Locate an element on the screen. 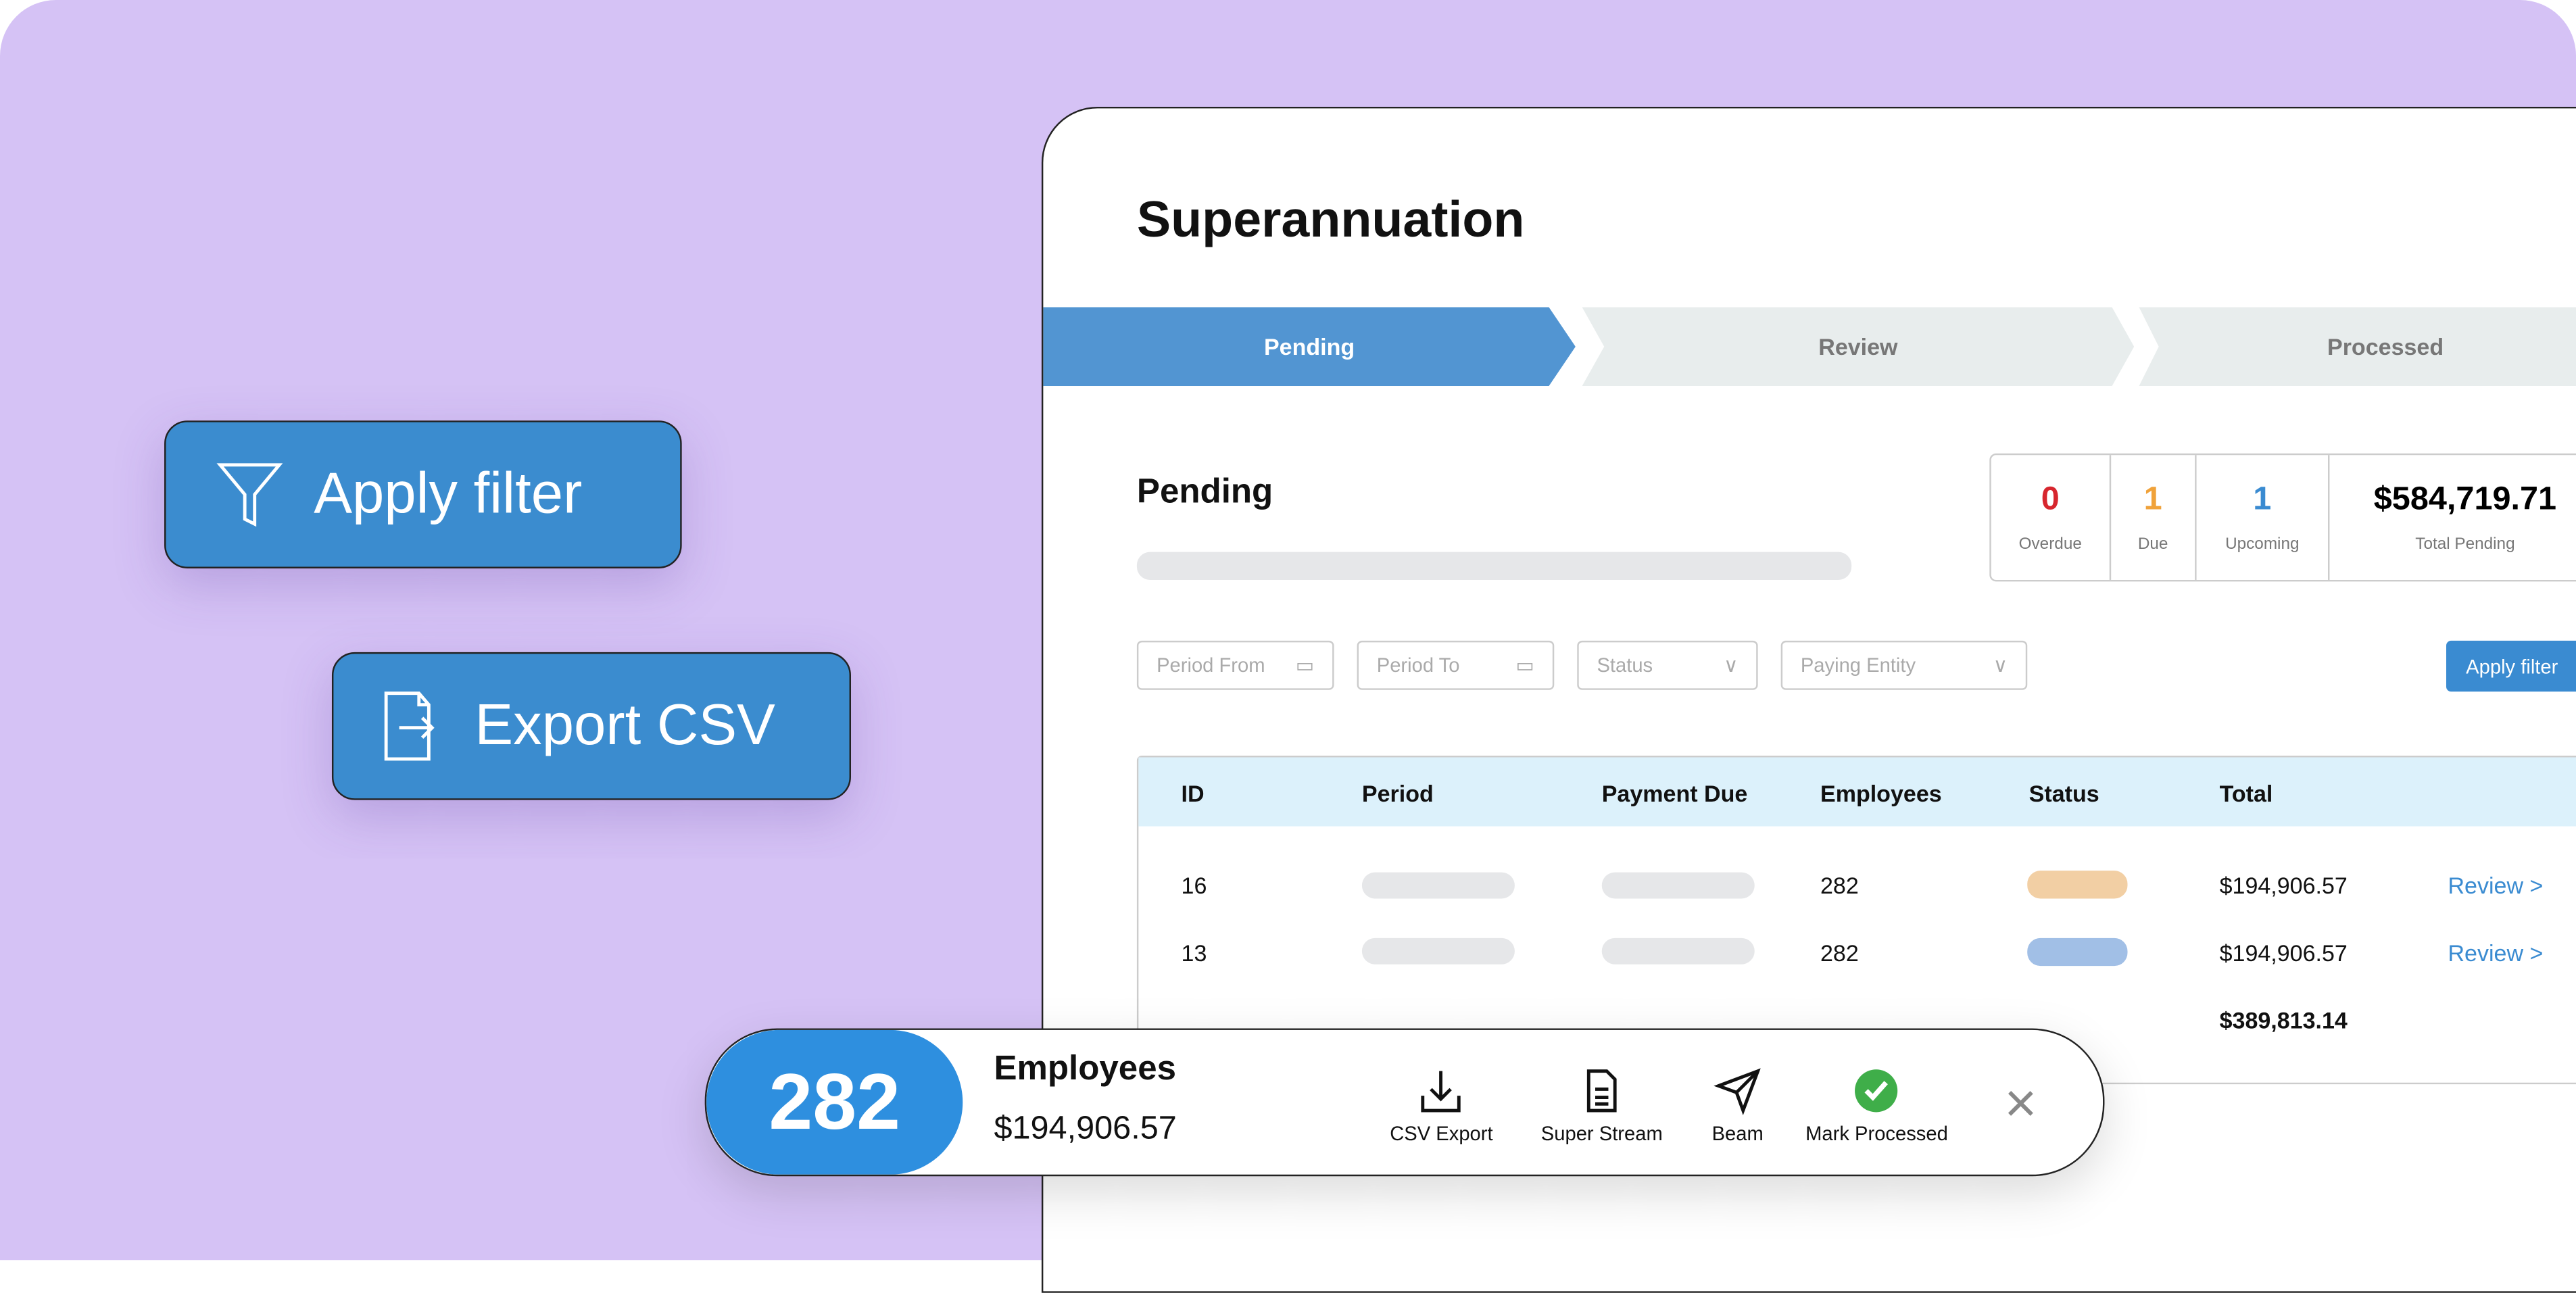 The width and height of the screenshot is (2576, 1293). export-csv-label: Export CSV is located at coordinates (625, 725).